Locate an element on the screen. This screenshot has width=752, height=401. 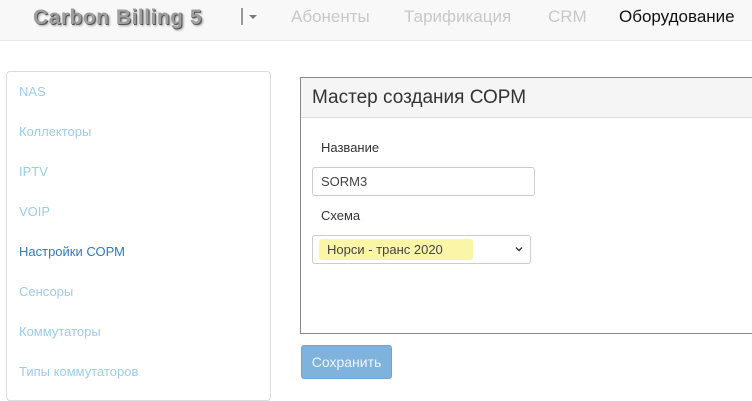
sidebar-item-voip: VOIP is located at coordinates (34, 211).